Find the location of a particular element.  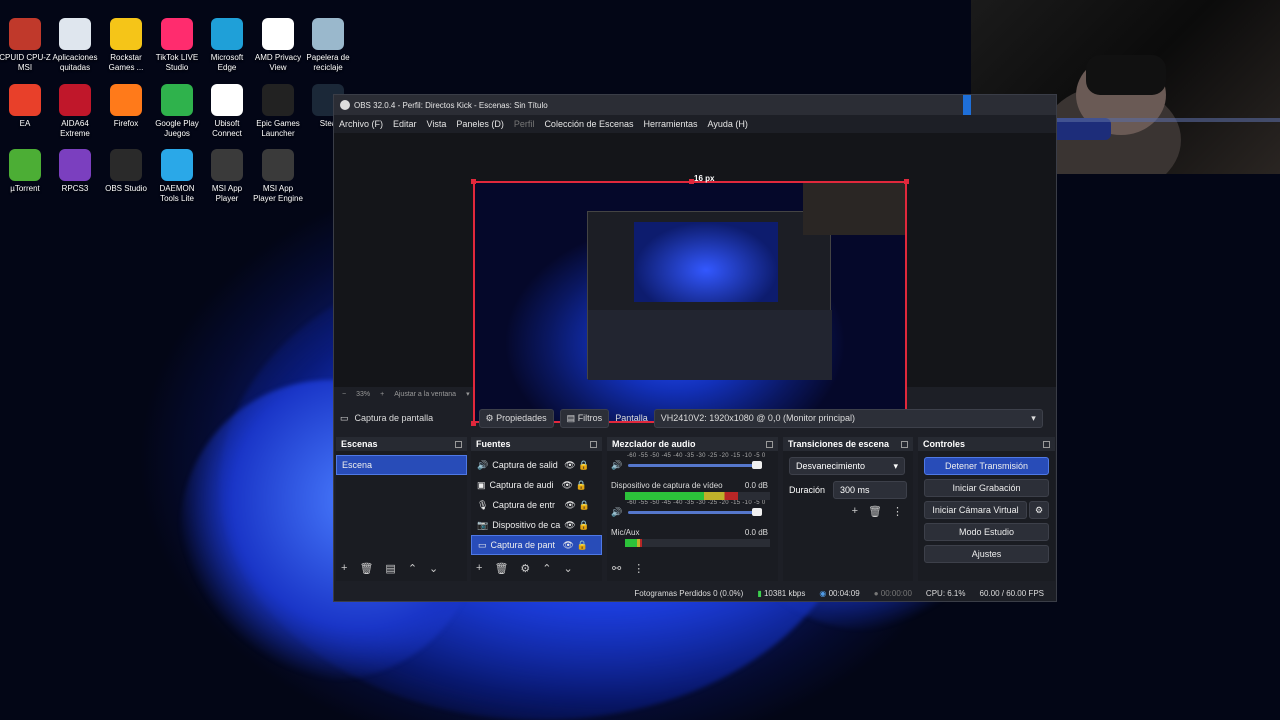

menu-vista: Vista is located at coordinates (437, 124).